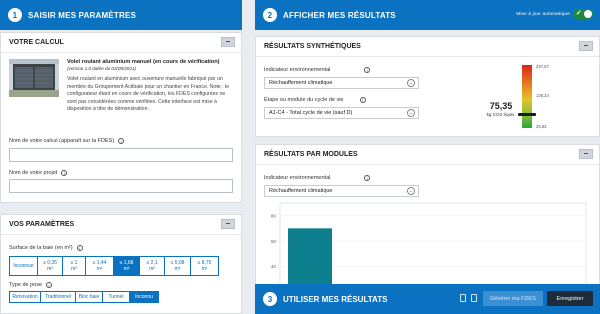 Image resolution: width=600 pixels, height=314 pixels. What do you see at coordinates (543, 13) in the screenshot?
I see `auto-update-label: Mise à jour automatique` at bounding box center [543, 13].